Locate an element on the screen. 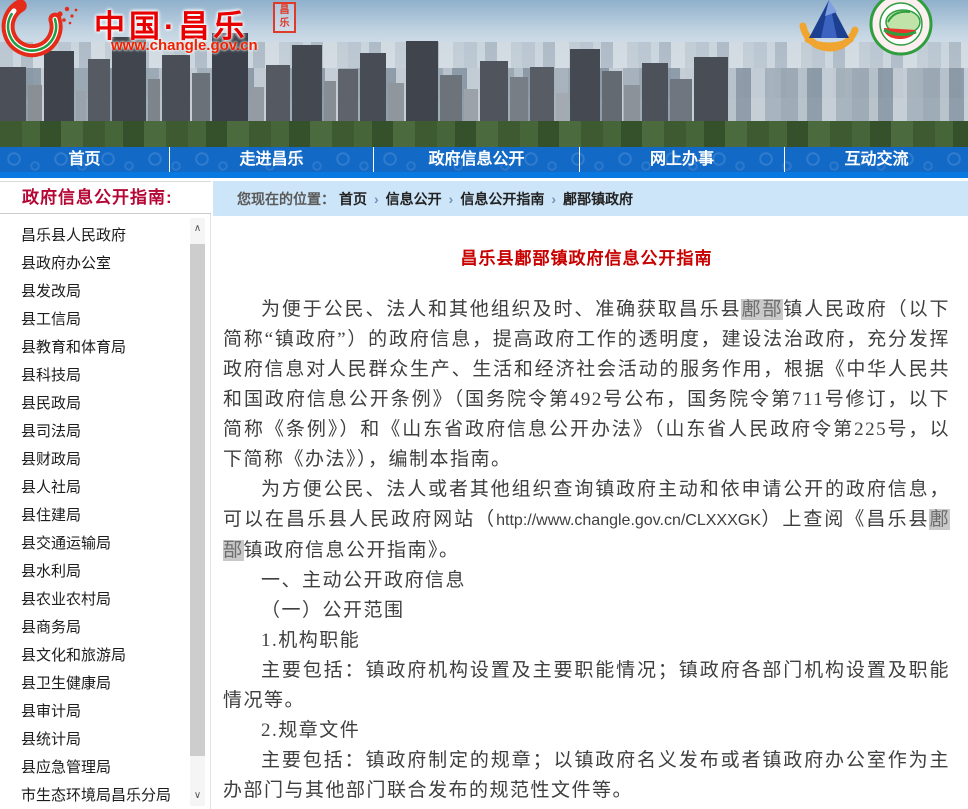  sidebar-item: 县统计局 is located at coordinates (105, 740).